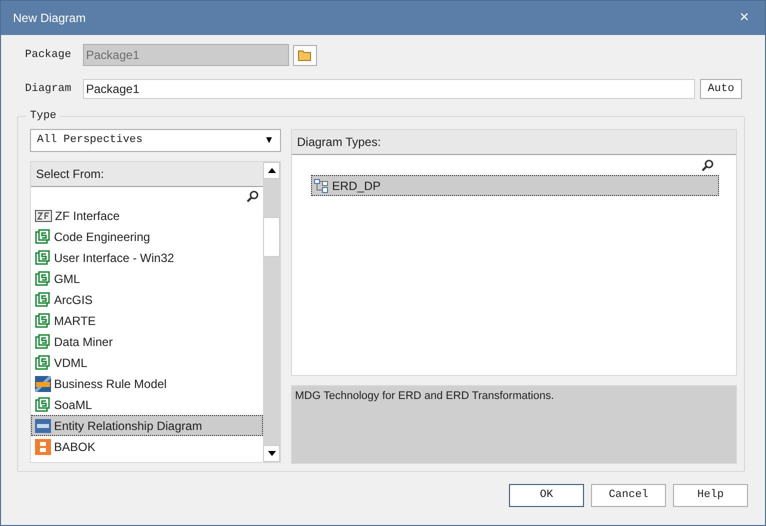 The width and height of the screenshot is (766, 526). What do you see at coordinates (48, 55) in the screenshot?
I see `field-label: Package` at bounding box center [48, 55].